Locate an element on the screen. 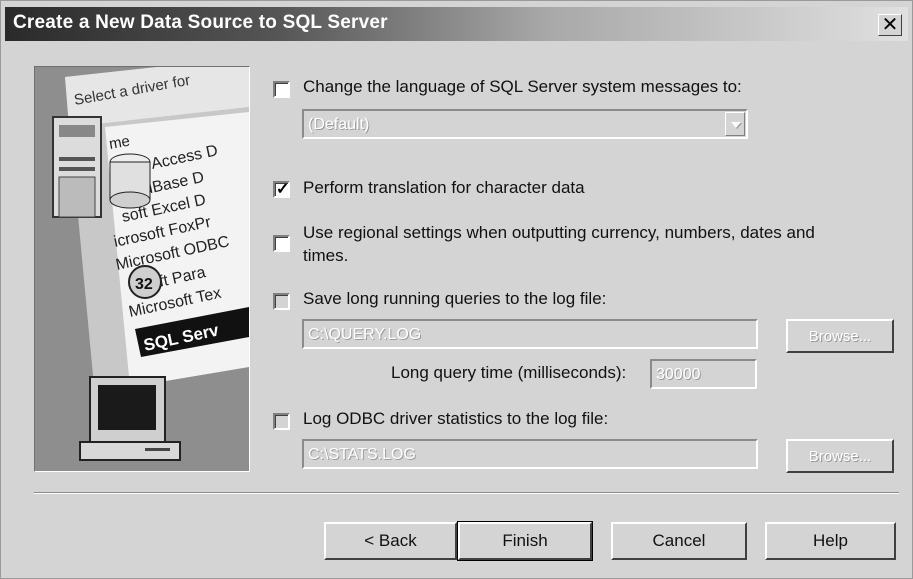 The height and width of the screenshot is (579, 913). chevron-down-icon is located at coordinates (735, 124).